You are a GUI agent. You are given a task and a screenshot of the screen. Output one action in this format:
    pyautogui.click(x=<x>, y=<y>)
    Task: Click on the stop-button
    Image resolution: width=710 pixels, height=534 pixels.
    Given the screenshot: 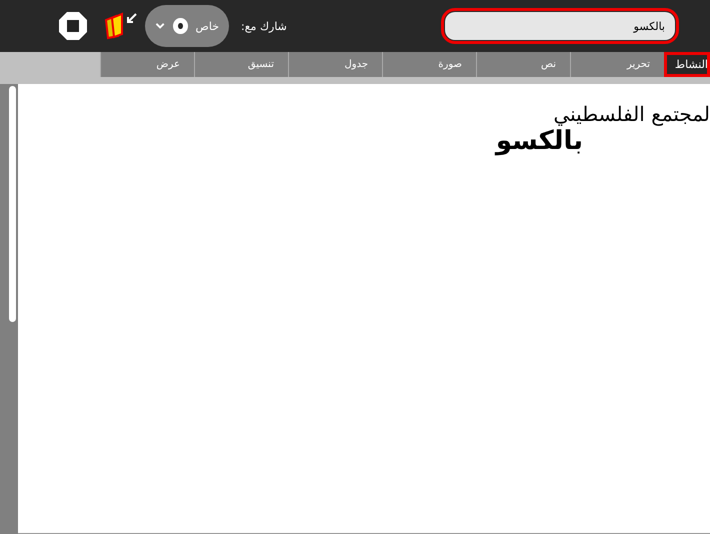 What is the action you would take?
    pyautogui.click(x=73, y=26)
    